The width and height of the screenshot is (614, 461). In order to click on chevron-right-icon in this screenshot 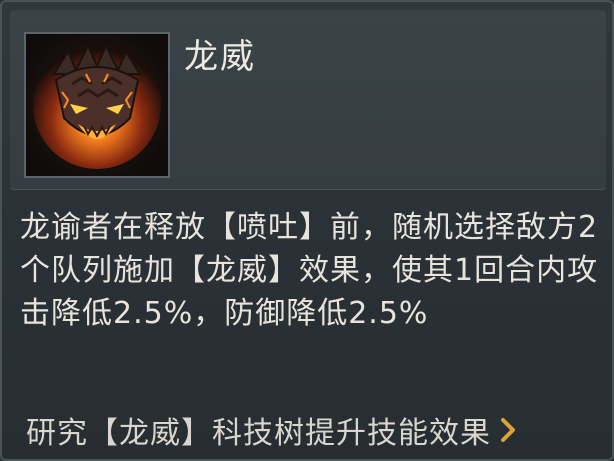, I will do `click(508, 430)`.